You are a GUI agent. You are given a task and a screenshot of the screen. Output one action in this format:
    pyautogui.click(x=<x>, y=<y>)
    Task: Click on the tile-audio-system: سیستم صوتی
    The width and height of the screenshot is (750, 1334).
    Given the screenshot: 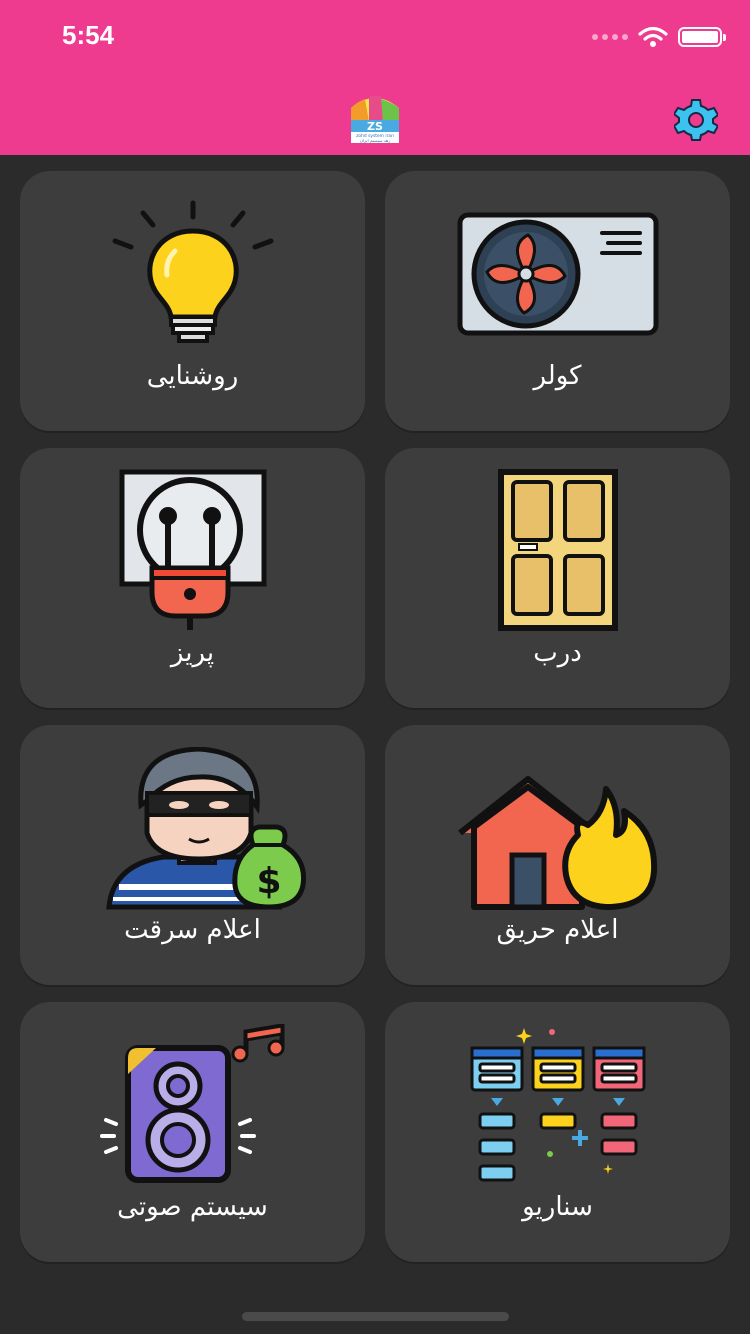 What is the action you would take?
    pyautogui.click(x=192, y=1132)
    